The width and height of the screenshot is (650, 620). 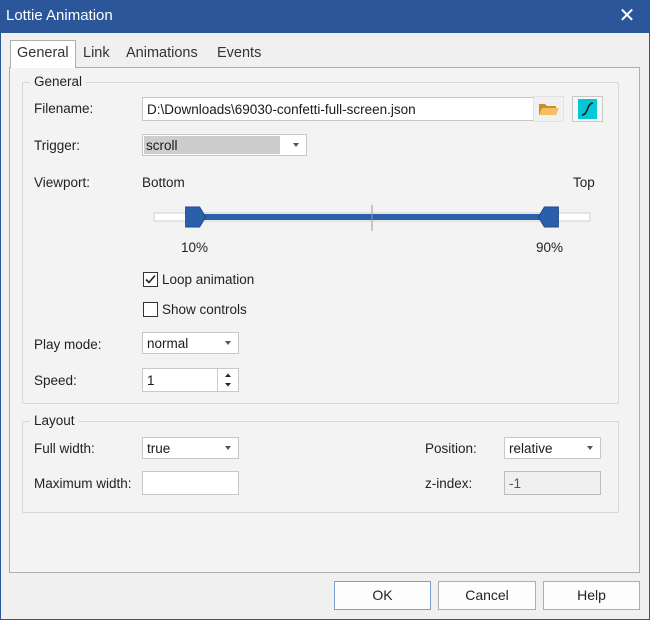 I want to click on slider-end-thumb, so click(x=548, y=217).